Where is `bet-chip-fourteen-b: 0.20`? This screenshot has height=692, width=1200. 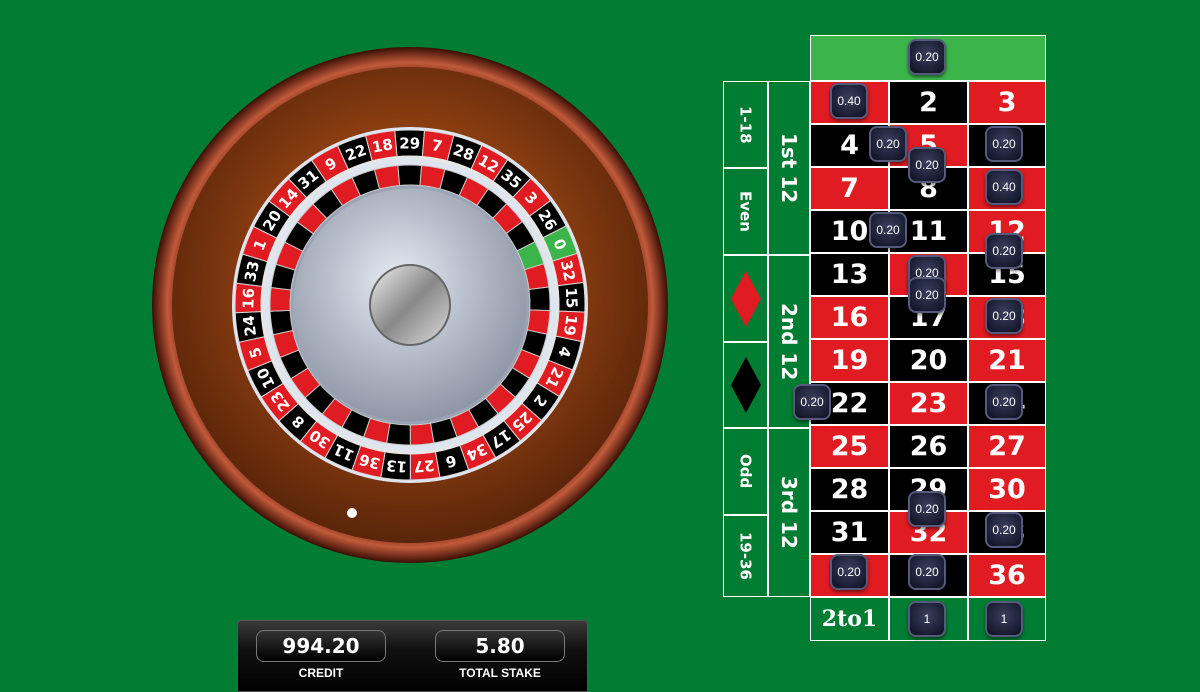
bet-chip-fourteen-b: 0.20 is located at coordinates (927, 295).